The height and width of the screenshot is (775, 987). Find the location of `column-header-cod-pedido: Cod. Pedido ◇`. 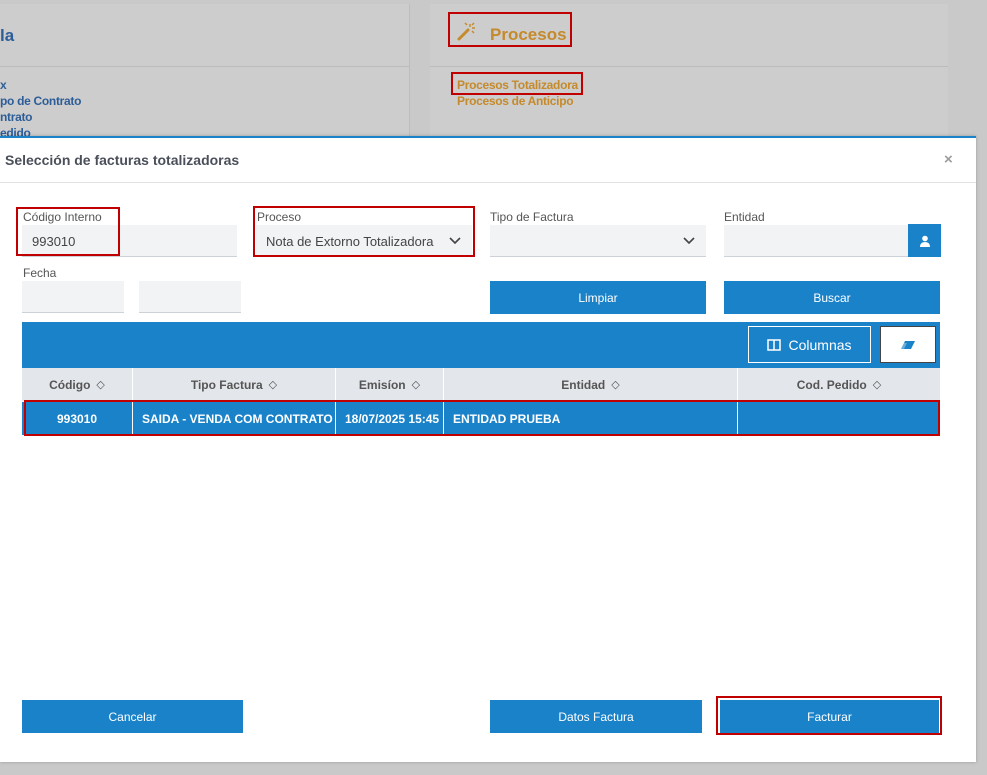

column-header-cod-pedido: Cod. Pedido ◇ is located at coordinates (839, 384).